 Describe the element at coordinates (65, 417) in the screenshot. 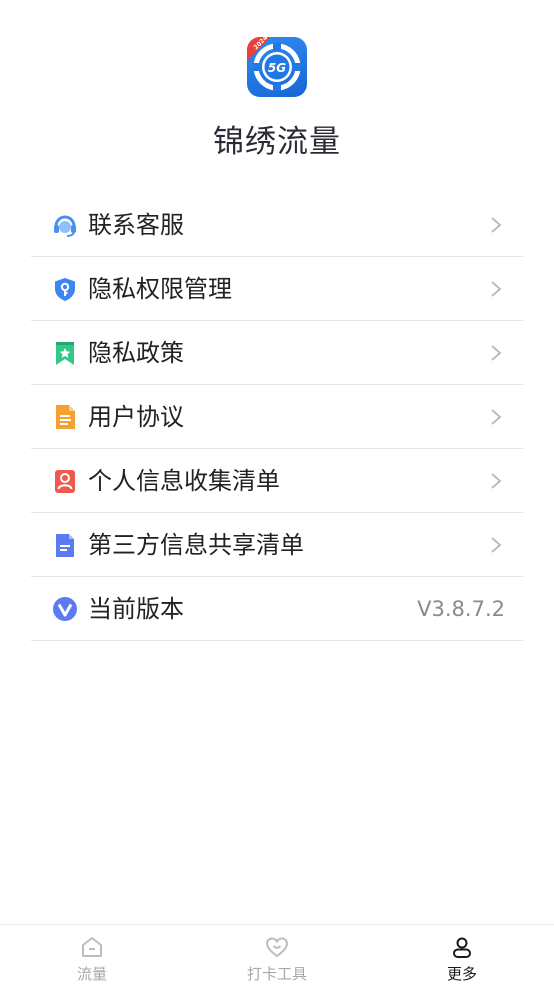

I see `document-icon` at that location.